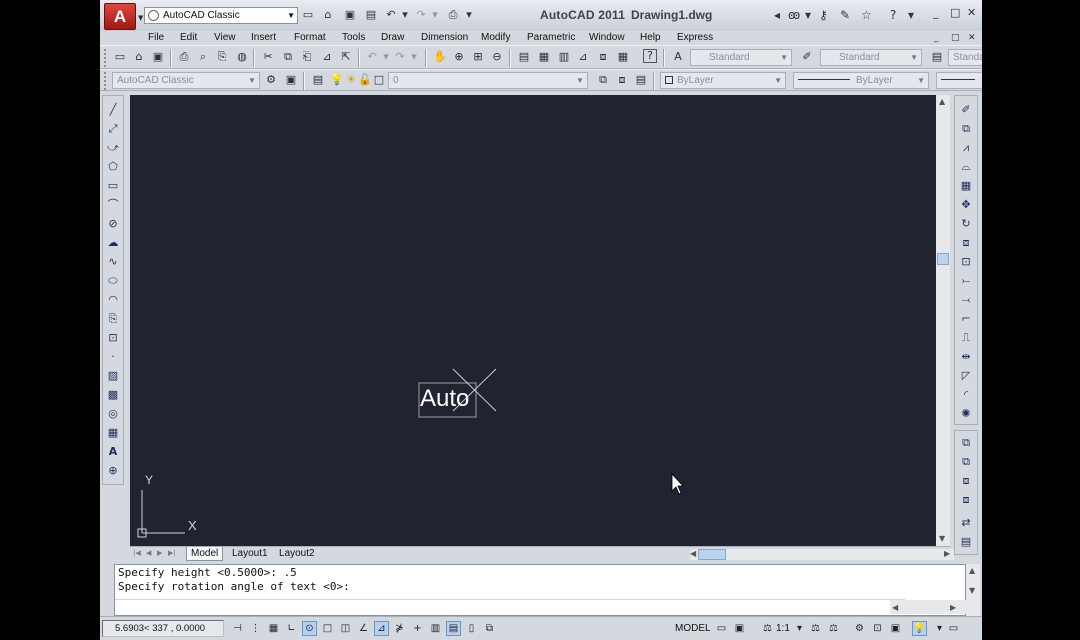 Image resolution: width=1080 pixels, height=640 pixels. What do you see at coordinates (106, 58) in the screenshot?
I see `toolbar-grip` at bounding box center [106, 58].